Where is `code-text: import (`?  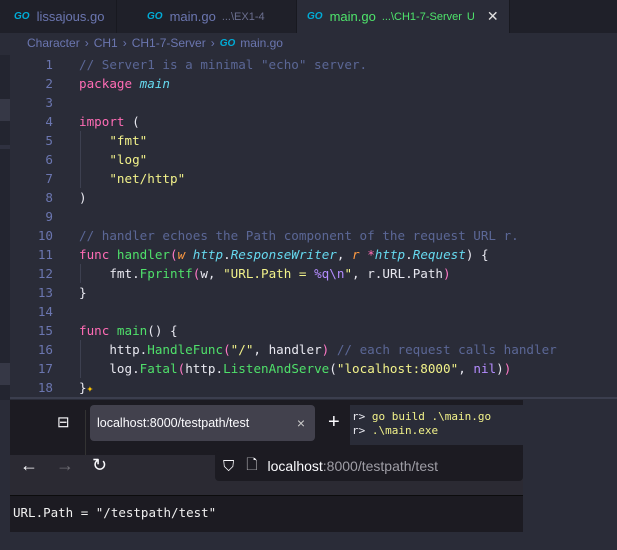 code-text: import ( is located at coordinates (109, 121).